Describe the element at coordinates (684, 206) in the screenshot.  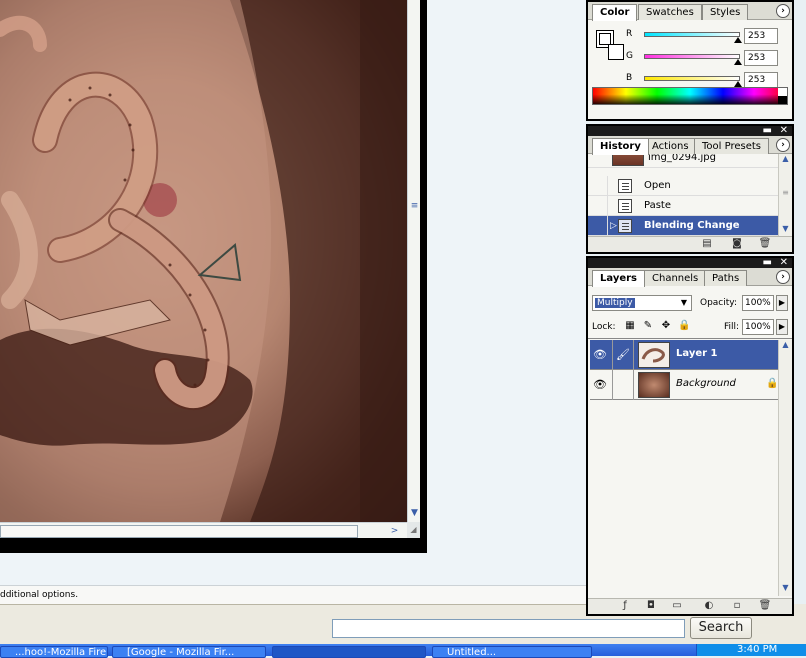
I see `history-step: Paste` at that location.